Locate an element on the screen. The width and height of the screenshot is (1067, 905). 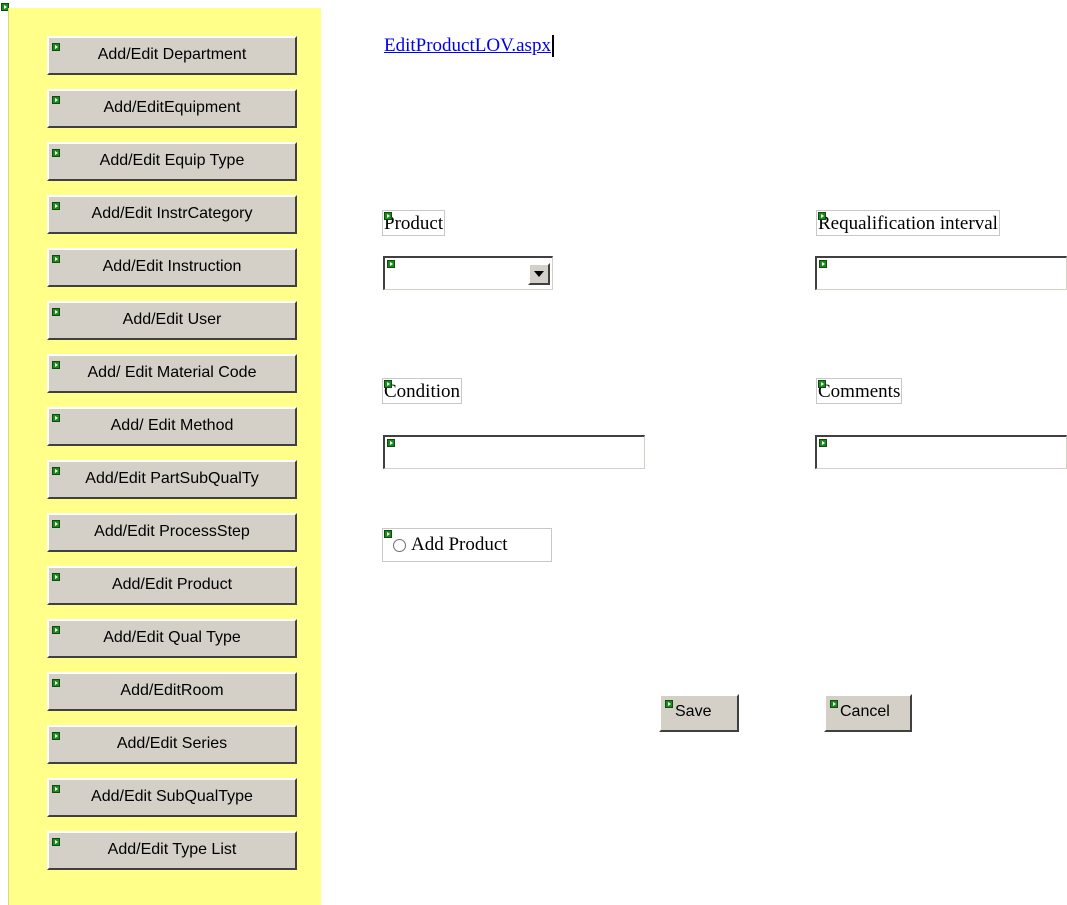
requalification-interval-input is located at coordinates (941, 273).